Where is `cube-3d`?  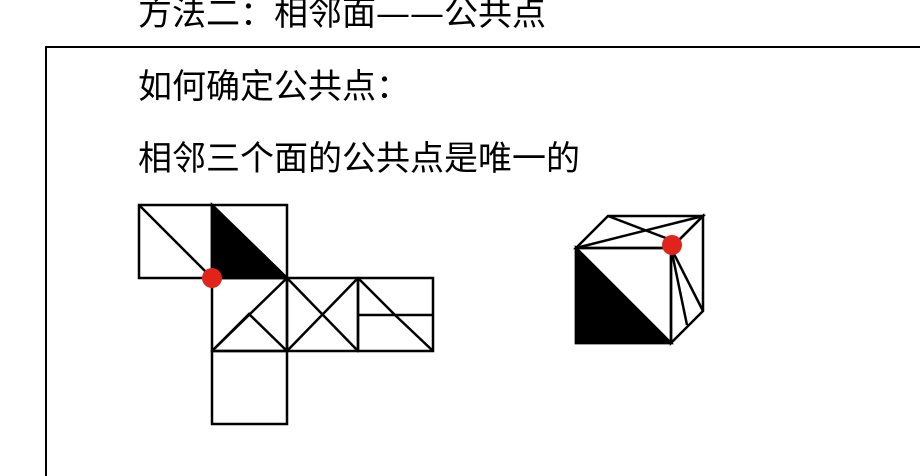
cube-3d is located at coordinates (639, 279).